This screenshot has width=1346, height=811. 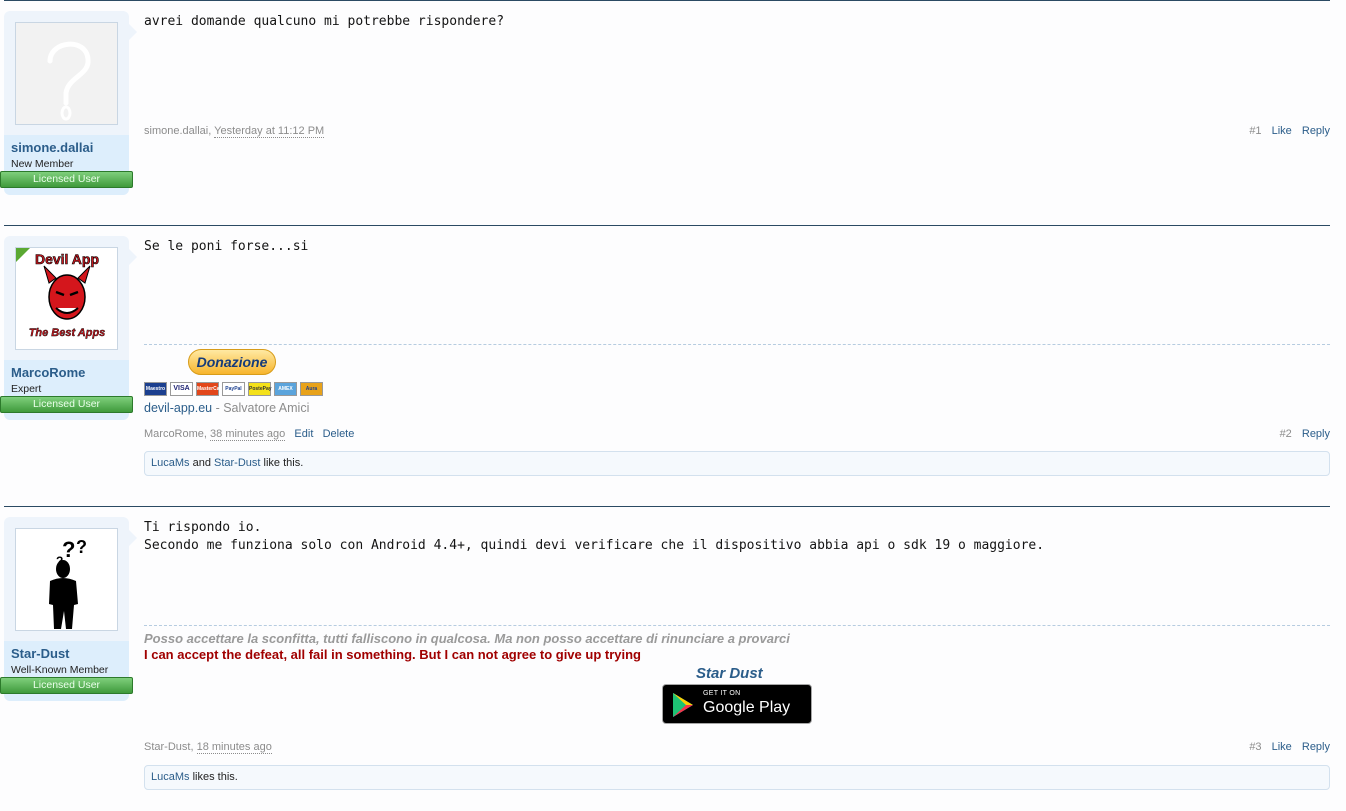 I want to click on avatar-container, so click(x=66, y=73).